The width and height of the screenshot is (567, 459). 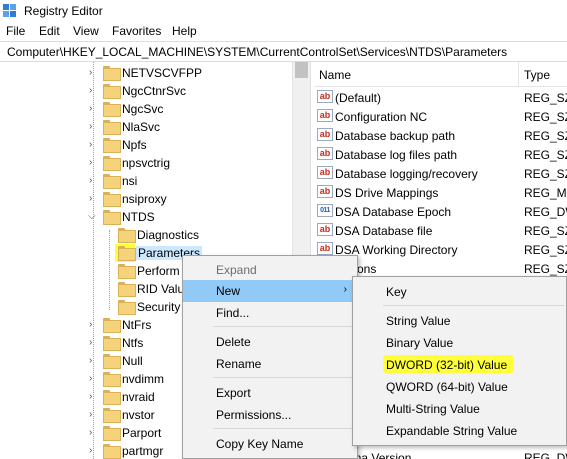 I want to click on tree-item: › NgcSvc, so click(x=146, y=109).